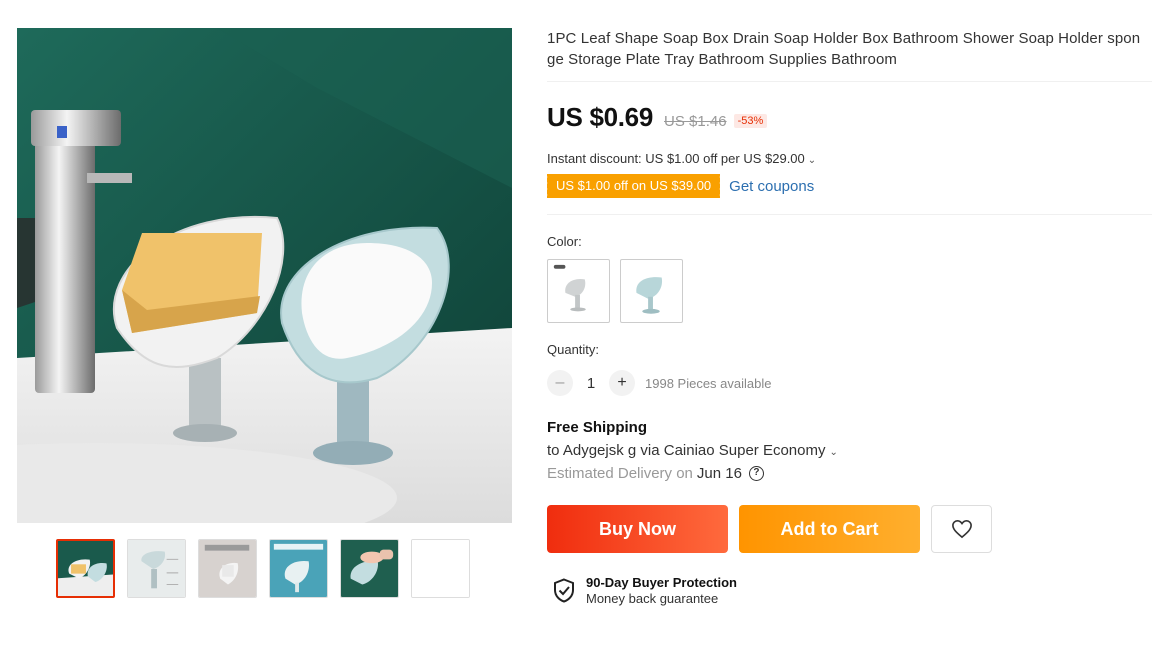 The height and width of the screenshot is (661, 1152). What do you see at coordinates (573, 349) in the screenshot?
I see `quantity-label: Quantity:` at bounding box center [573, 349].